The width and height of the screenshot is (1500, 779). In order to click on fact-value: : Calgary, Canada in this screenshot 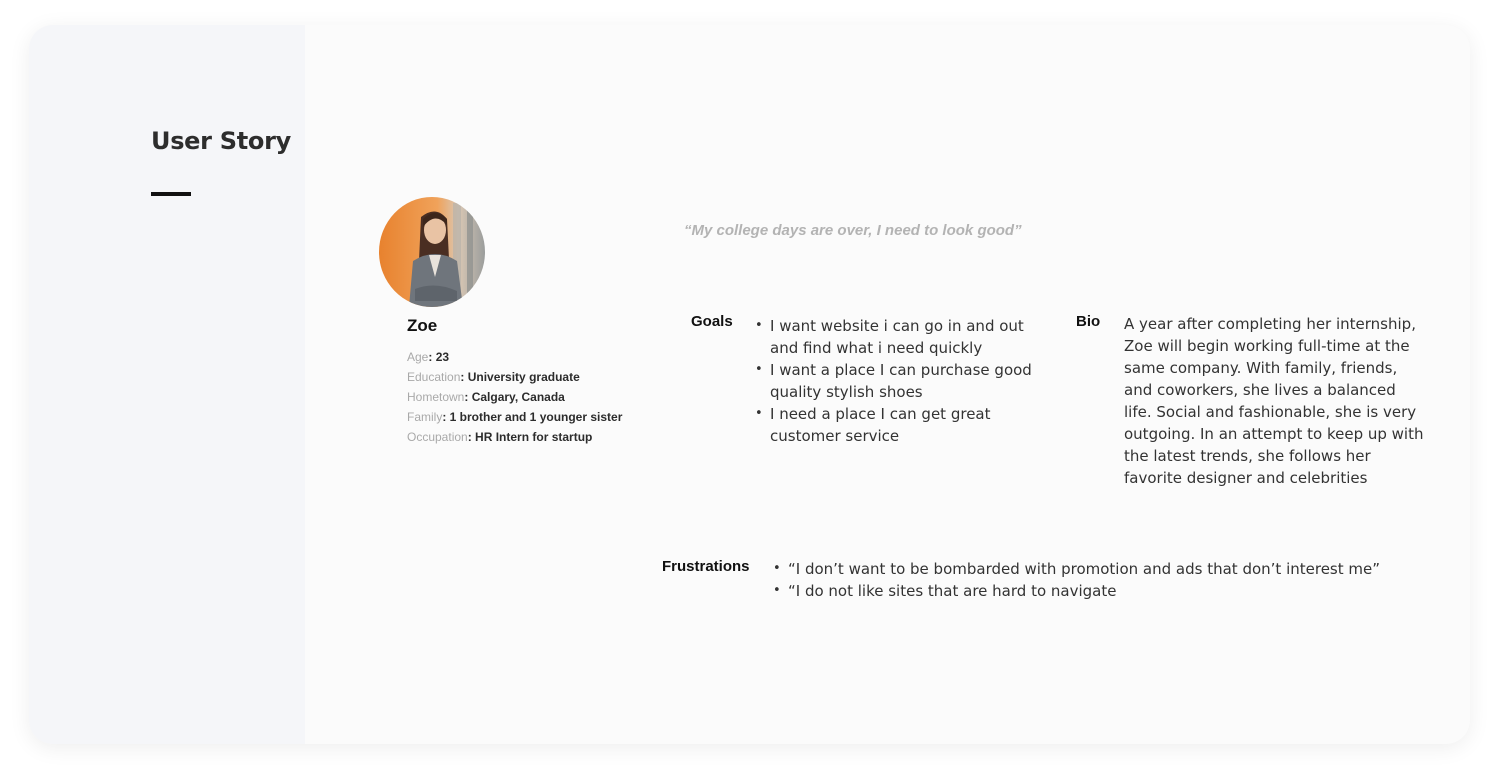, I will do `click(514, 397)`.